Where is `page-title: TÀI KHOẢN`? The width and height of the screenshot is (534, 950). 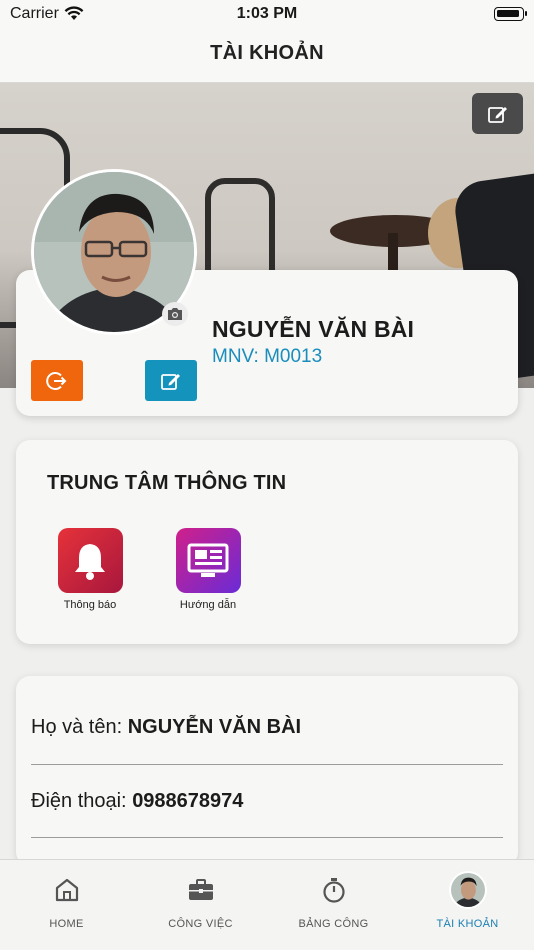
page-title: TÀI KHOẢN is located at coordinates (267, 53).